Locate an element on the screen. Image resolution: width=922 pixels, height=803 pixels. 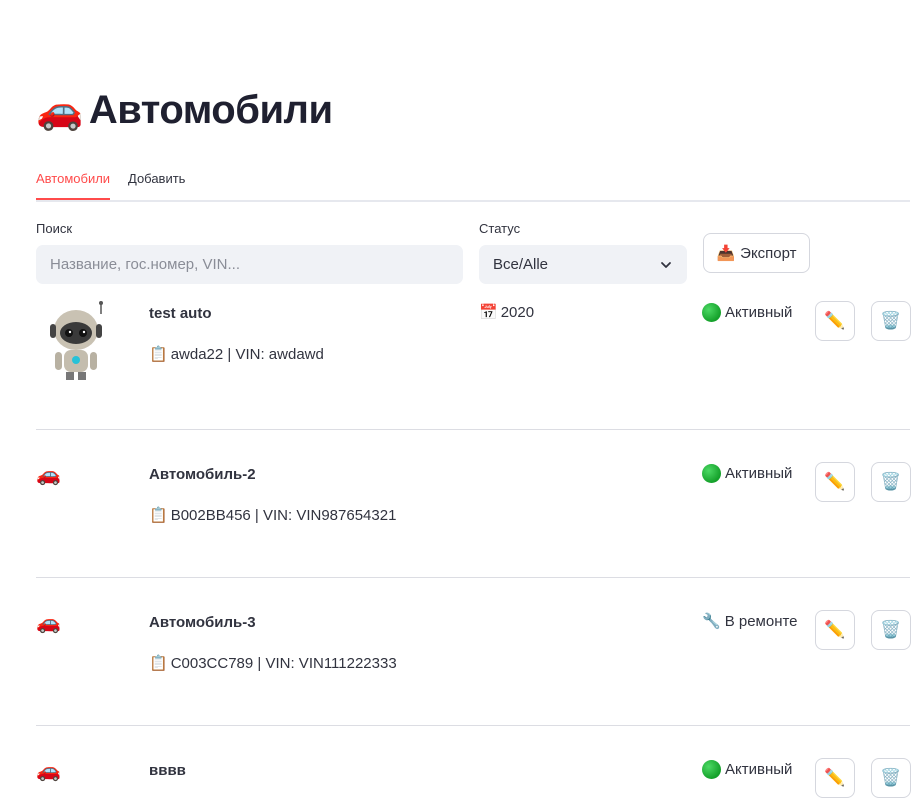
tab-add: Добавить is located at coordinates (156, 185).